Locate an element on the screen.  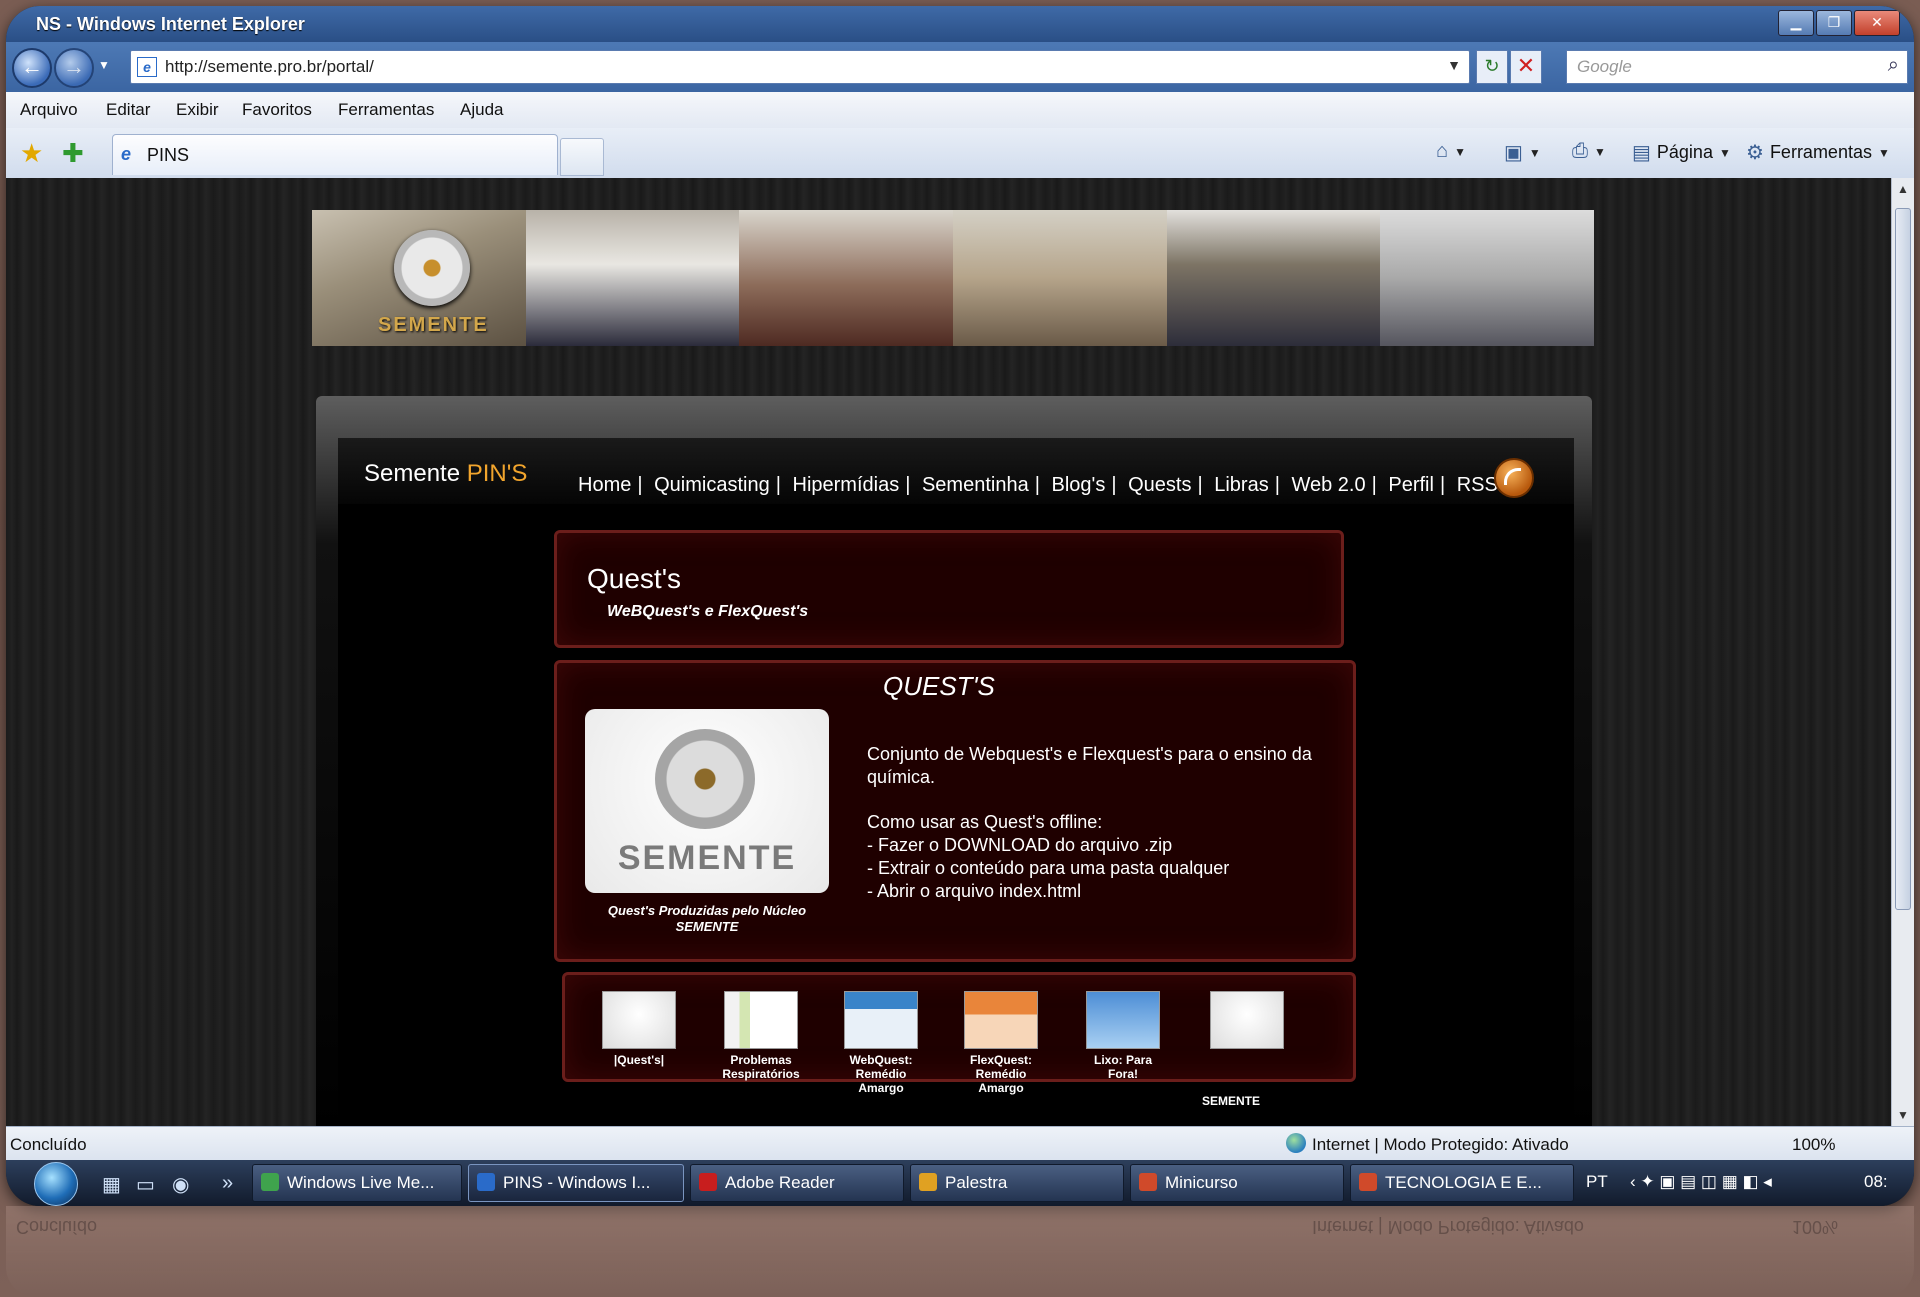
refresh-icon: ↻ is located at coordinates (1492, 67).